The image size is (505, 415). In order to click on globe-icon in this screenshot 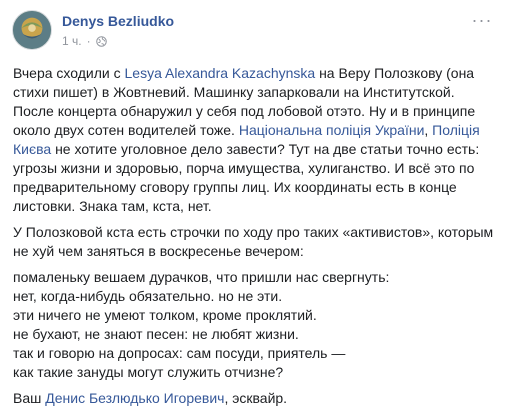, I will do `click(101, 41)`.